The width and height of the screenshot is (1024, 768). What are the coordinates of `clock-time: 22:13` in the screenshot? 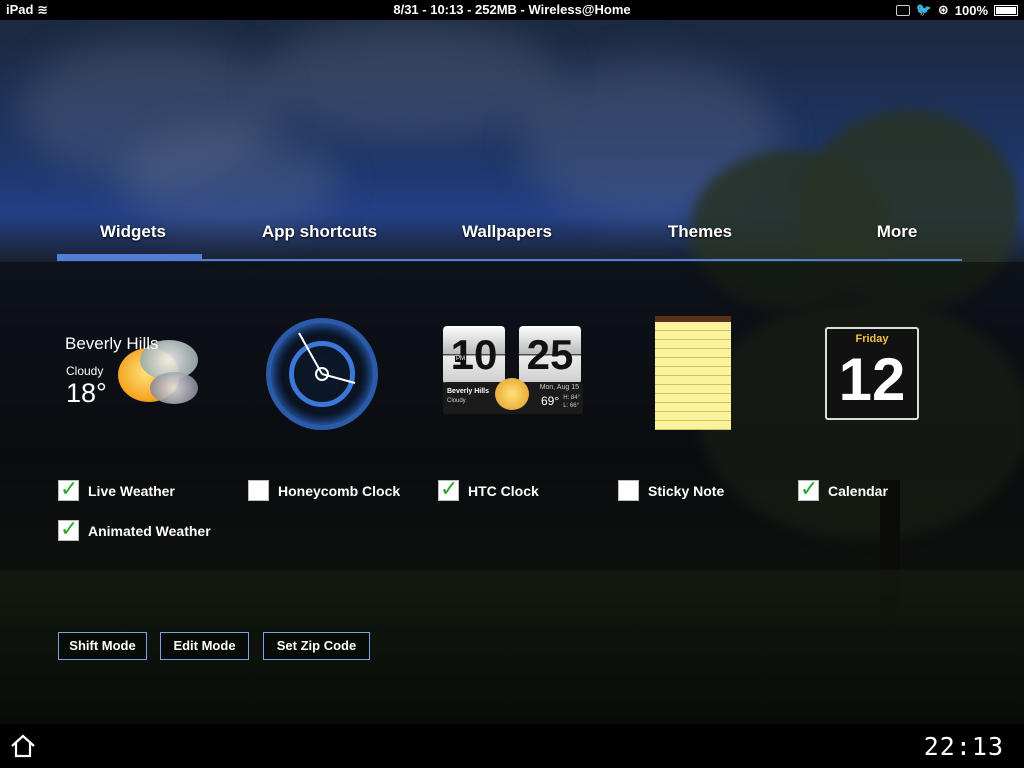 It's located at (963, 746).